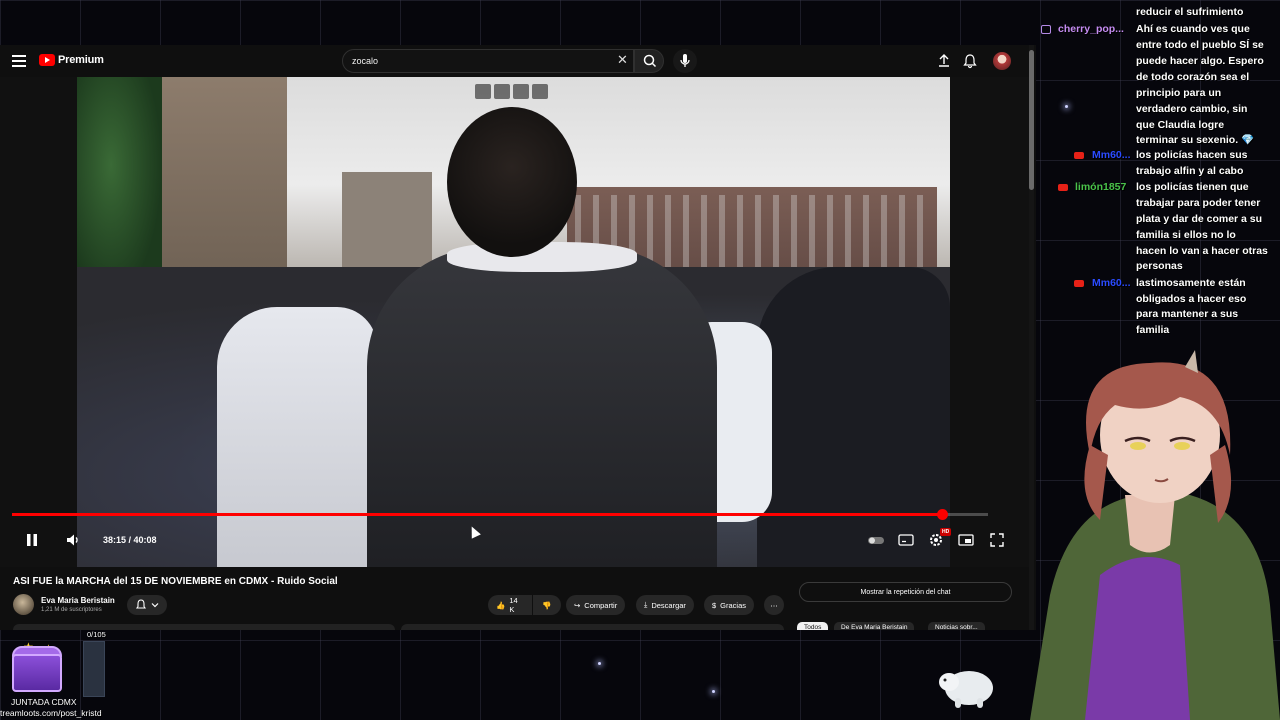 This screenshot has width=1280, height=720. Describe the element at coordinates (997, 540) in the screenshot. I see `fullscreen-icon` at that location.